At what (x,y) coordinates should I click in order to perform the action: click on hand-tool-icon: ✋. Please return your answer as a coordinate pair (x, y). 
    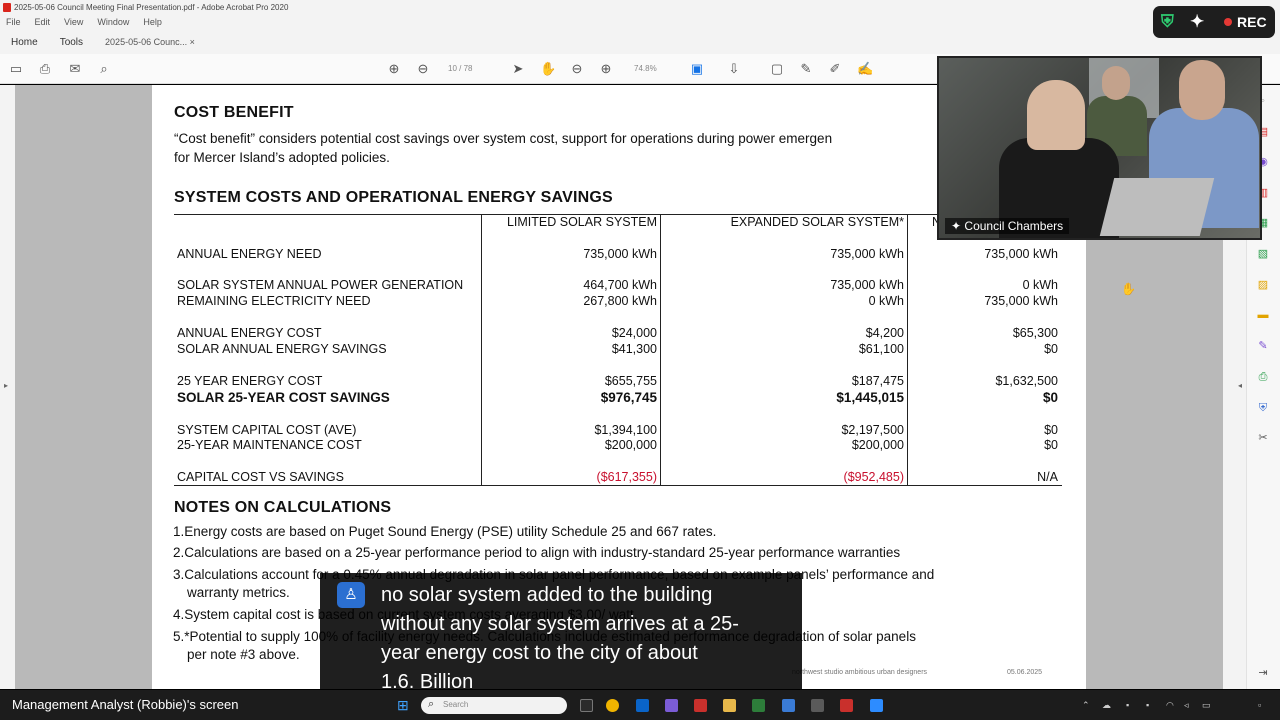
    Looking at the image, I should click on (548, 69).